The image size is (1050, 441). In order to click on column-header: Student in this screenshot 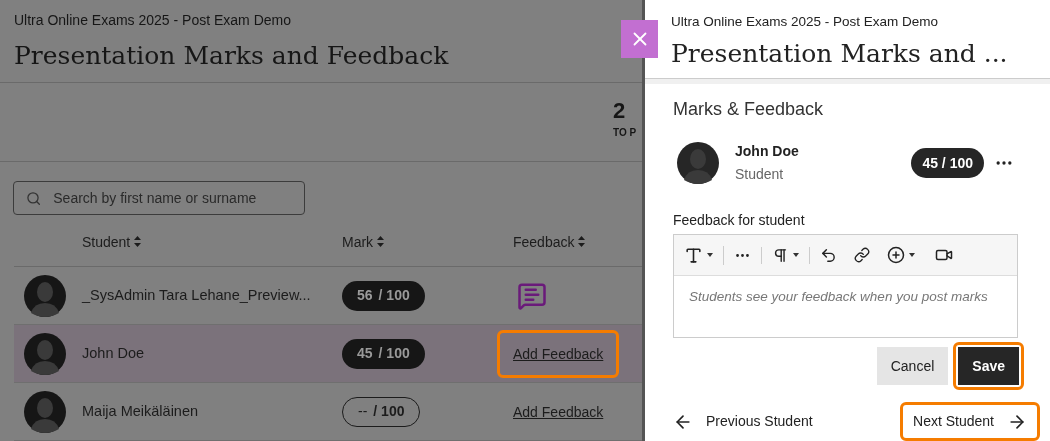, I will do `click(212, 249)`.